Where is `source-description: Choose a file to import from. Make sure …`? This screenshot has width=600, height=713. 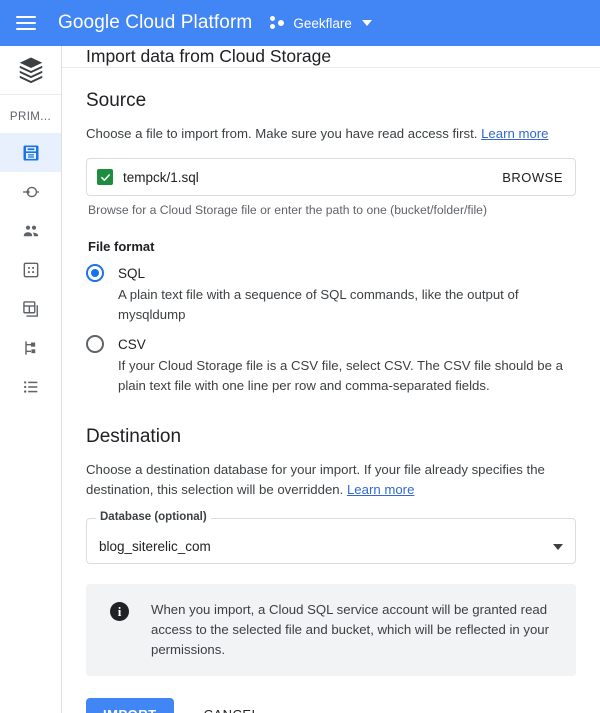 source-description: Choose a file to import from. Make sure … is located at coordinates (321, 134).